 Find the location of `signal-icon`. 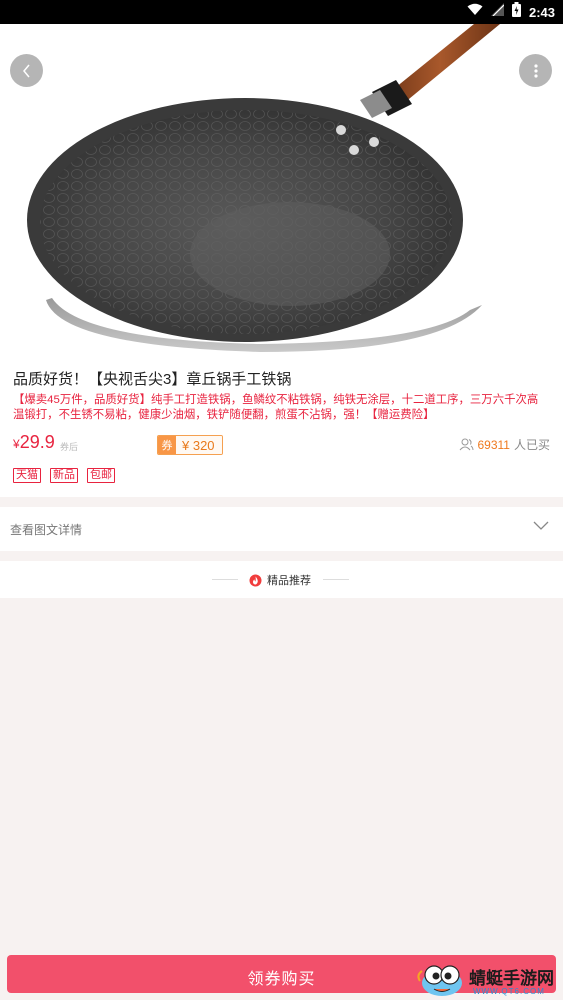

signal-icon is located at coordinates (497, 12).